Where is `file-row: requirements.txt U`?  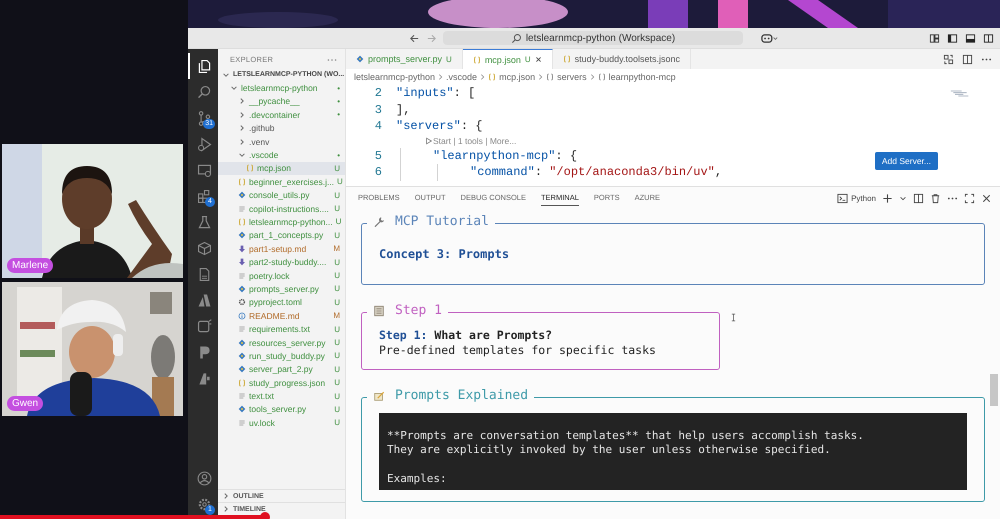 file-row: requirements.txt U is located at coordinates (281, 329).